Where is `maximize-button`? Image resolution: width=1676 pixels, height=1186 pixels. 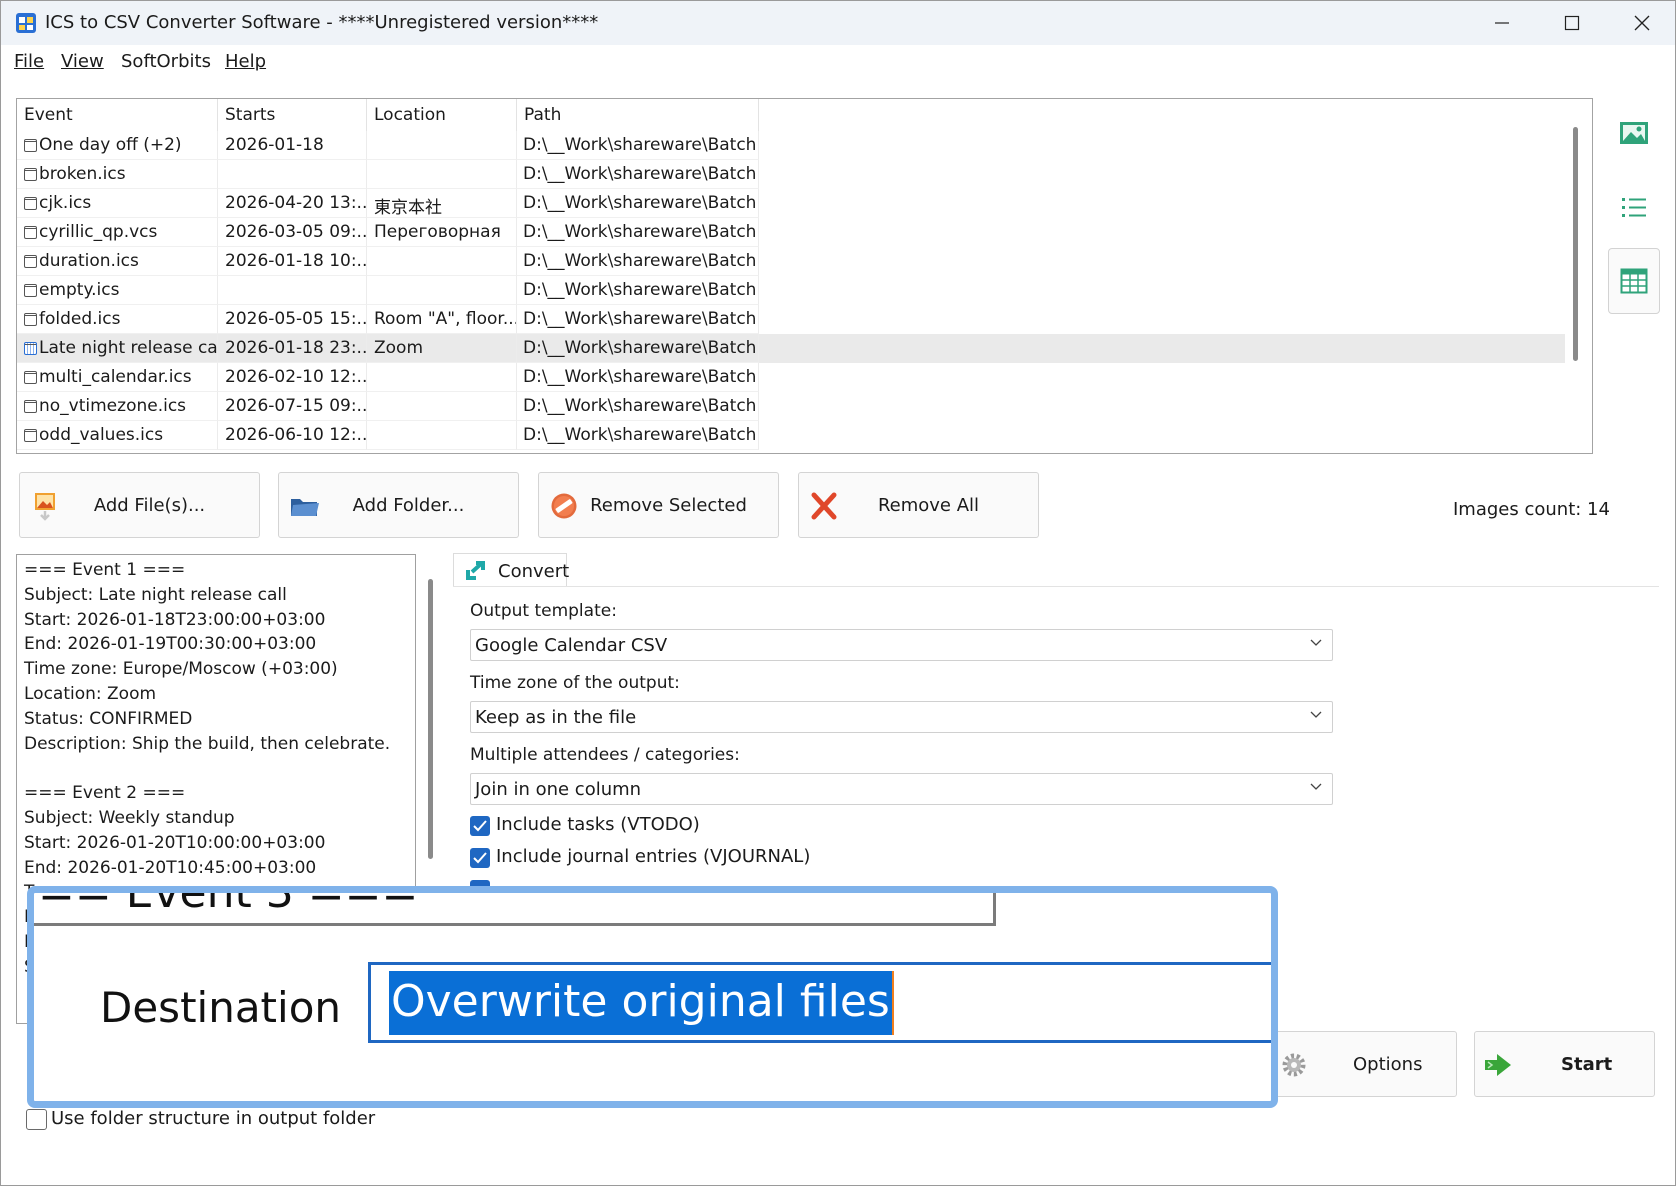 maximize-button is located at coordinates (1572, 23).